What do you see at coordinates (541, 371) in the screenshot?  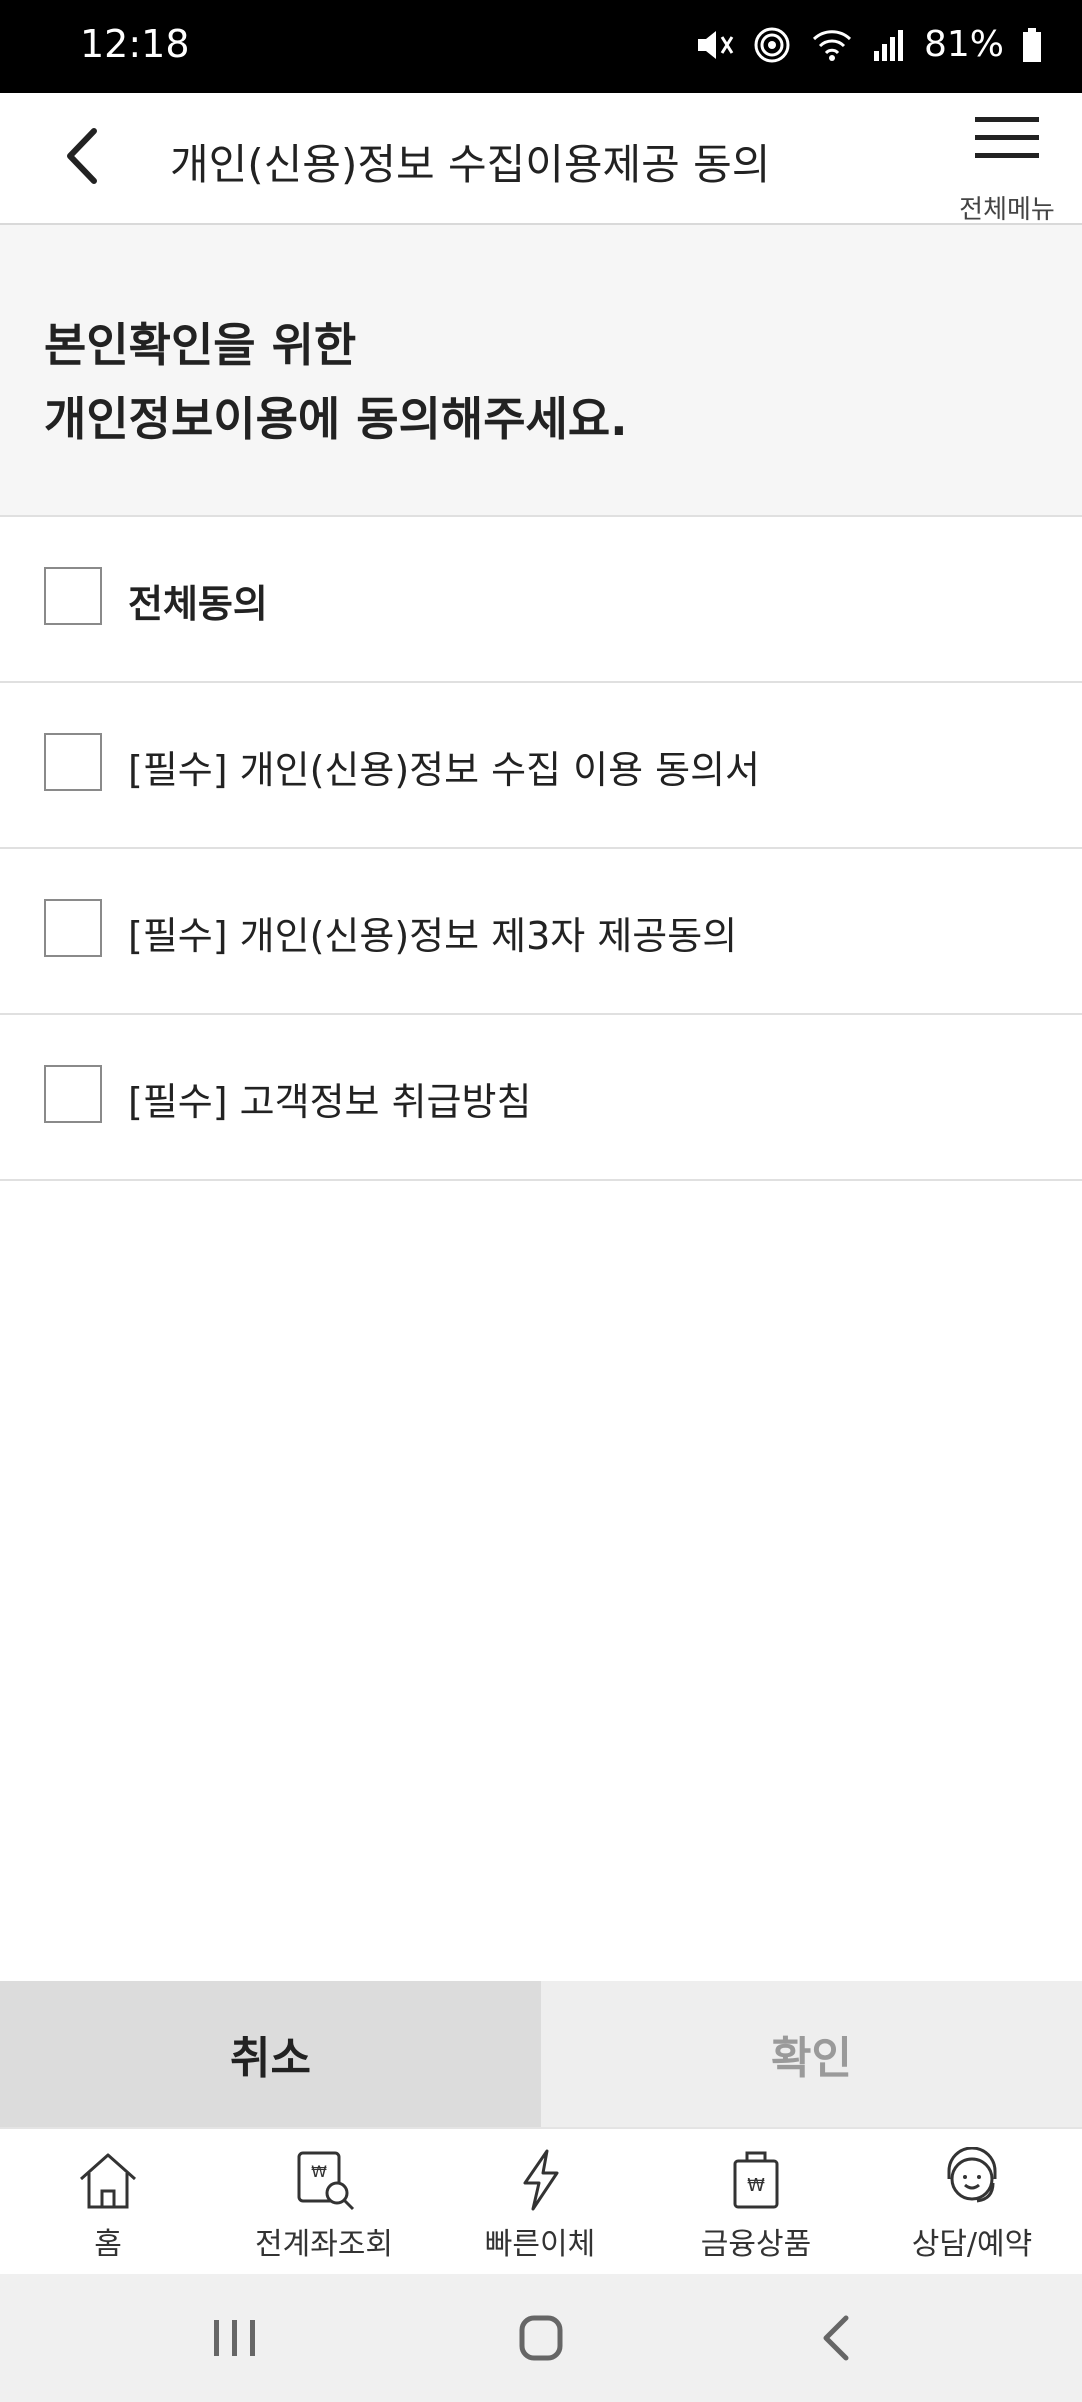 I see `intro-section: 본인확인을 위한 개인정보이용에 동의해주세요.` at bounding box center [541, 371].